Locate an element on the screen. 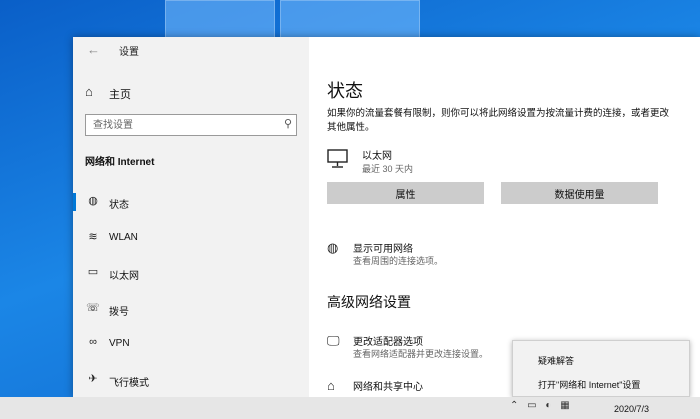 This screenshot has height=419, width=700. taskbar: ⌃ ▭ ◐ ▦ 2020/7/3 is located at coordinates (350, 408).